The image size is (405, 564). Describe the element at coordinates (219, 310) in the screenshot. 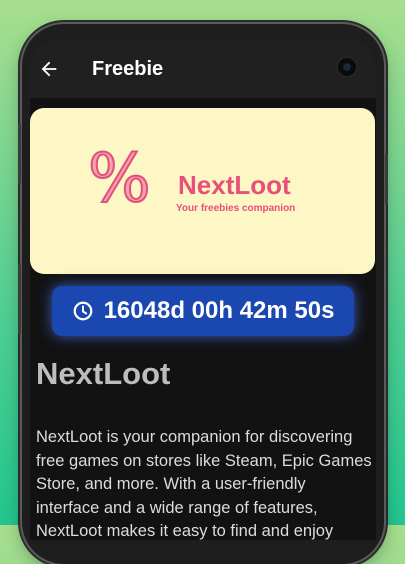

I see `countdown-text: 16048d 00h 42m 50s` at that location.